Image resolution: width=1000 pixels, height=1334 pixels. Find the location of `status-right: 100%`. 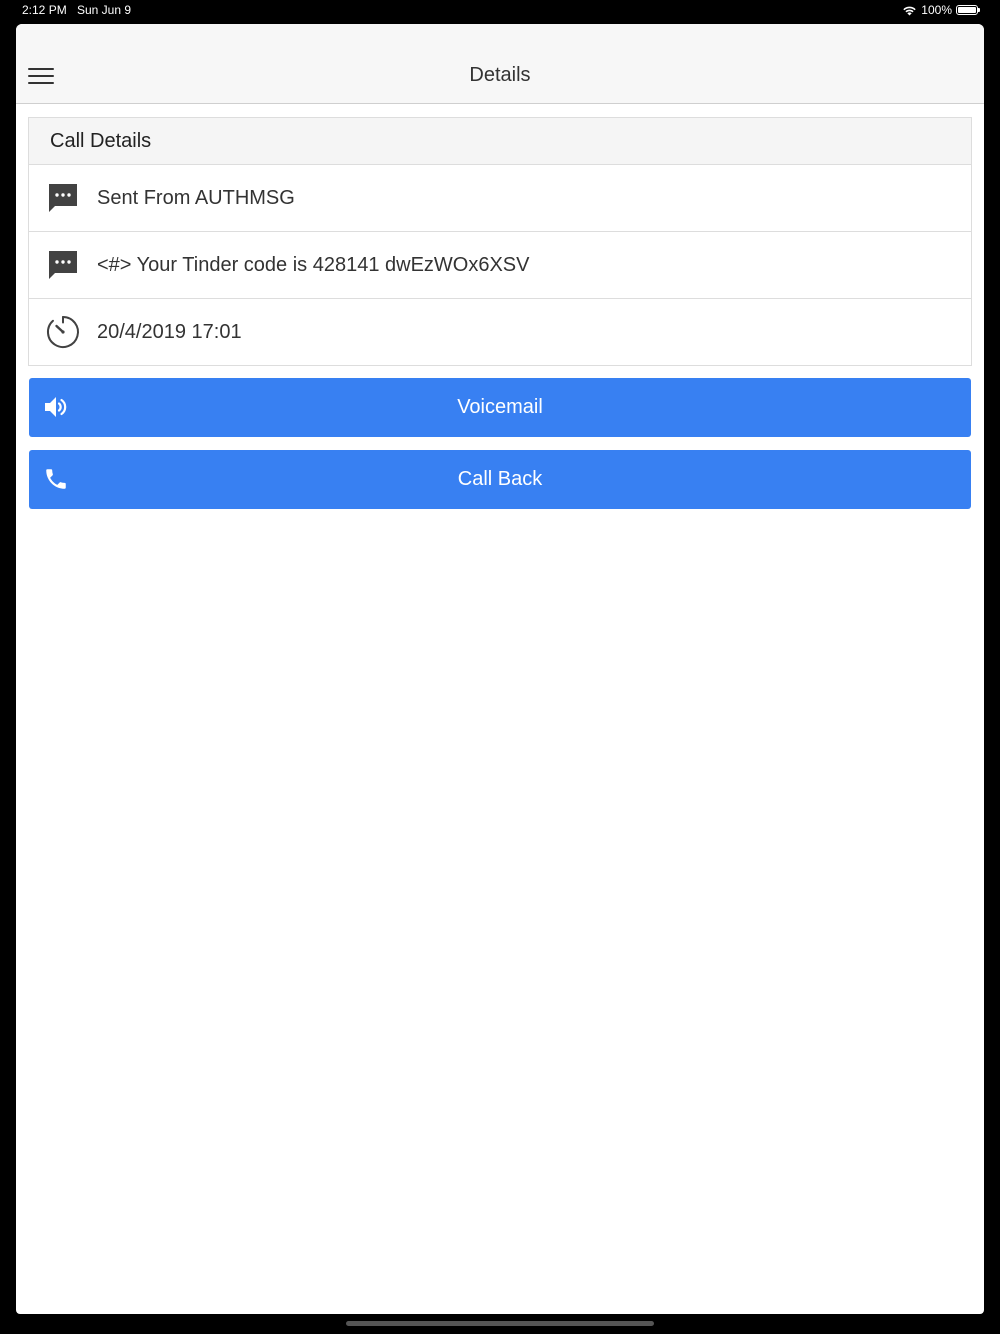

status-right: 100% is located at coordinates (941, 10).